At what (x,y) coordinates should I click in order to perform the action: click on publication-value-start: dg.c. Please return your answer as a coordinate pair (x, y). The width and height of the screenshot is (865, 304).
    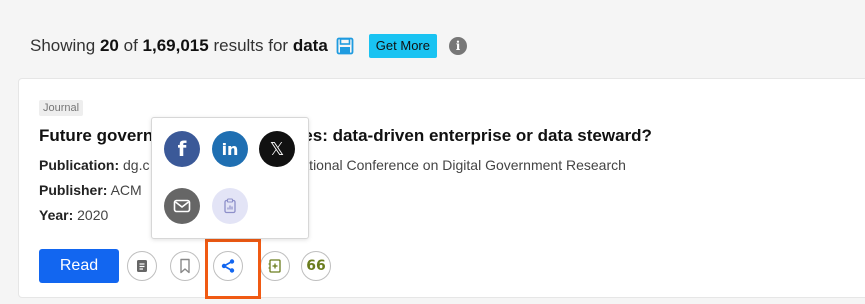
    Looking at the image, I should click on (136, 165).